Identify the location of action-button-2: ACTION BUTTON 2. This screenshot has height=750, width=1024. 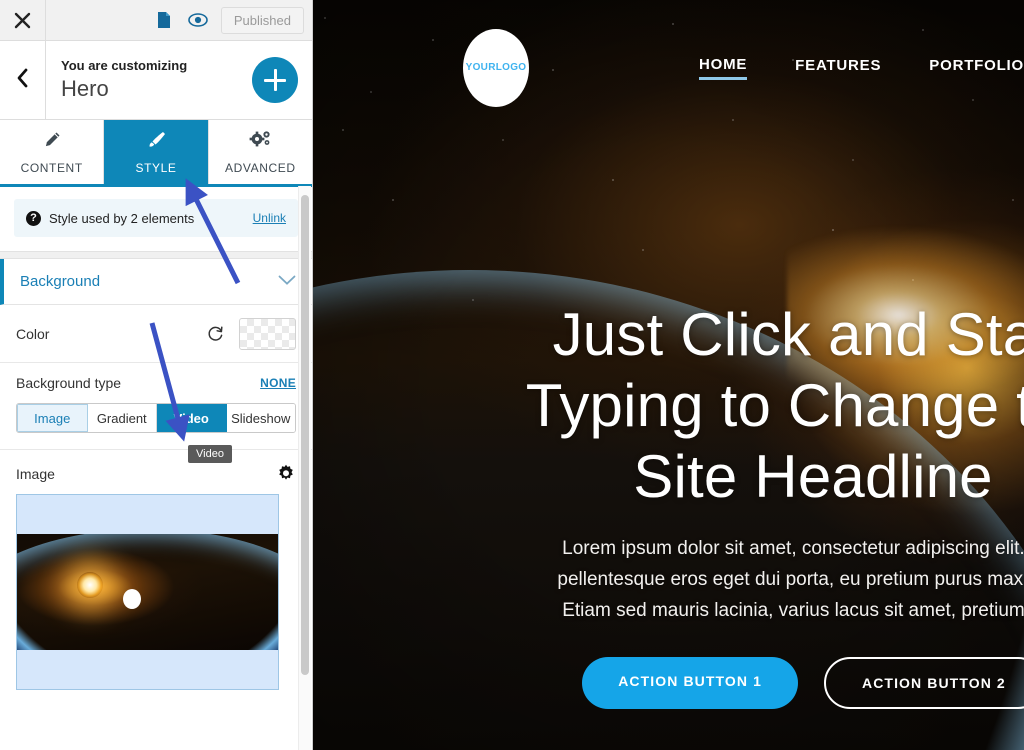
(924, 682).